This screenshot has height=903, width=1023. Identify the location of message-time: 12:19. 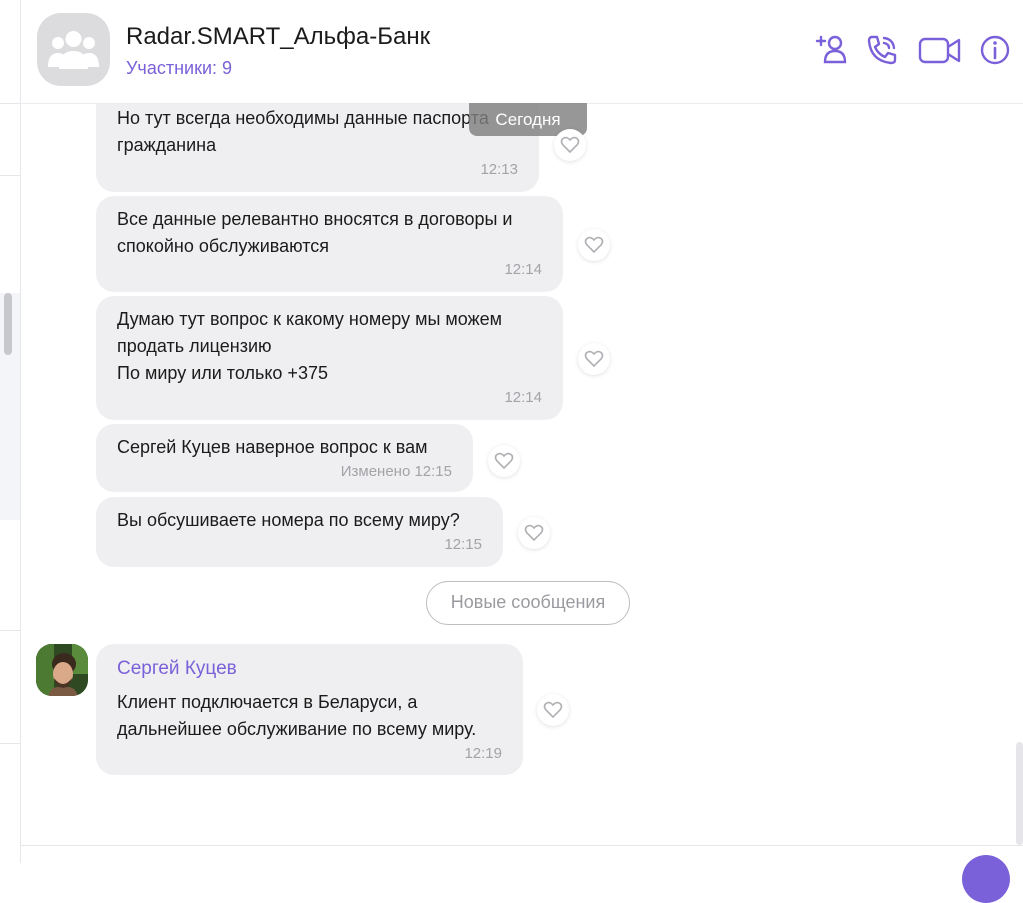
(483, 753).